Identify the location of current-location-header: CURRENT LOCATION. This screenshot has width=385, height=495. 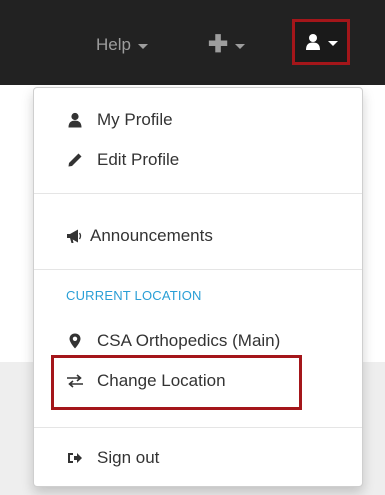
(134, 295).